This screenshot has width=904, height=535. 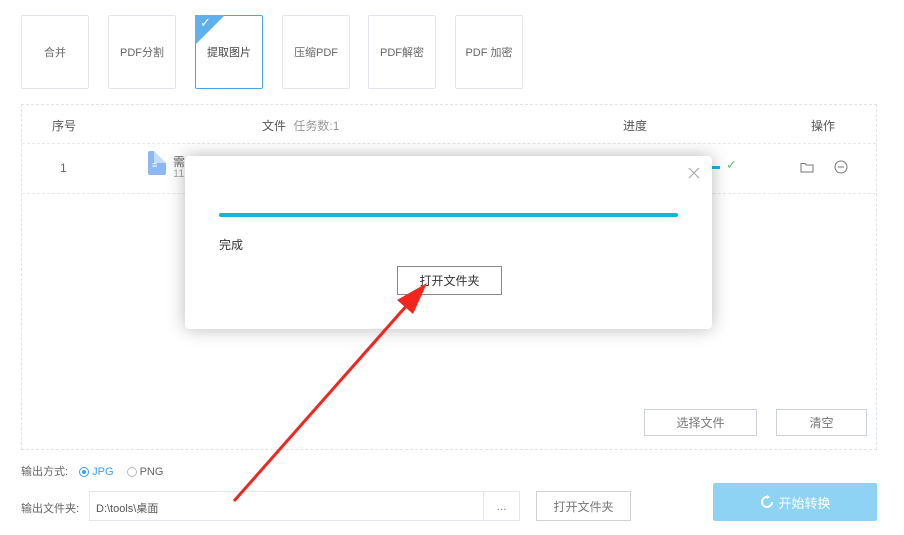 I want to click on open-folder-button: 打开文件夹, so click(x=583, y=506).